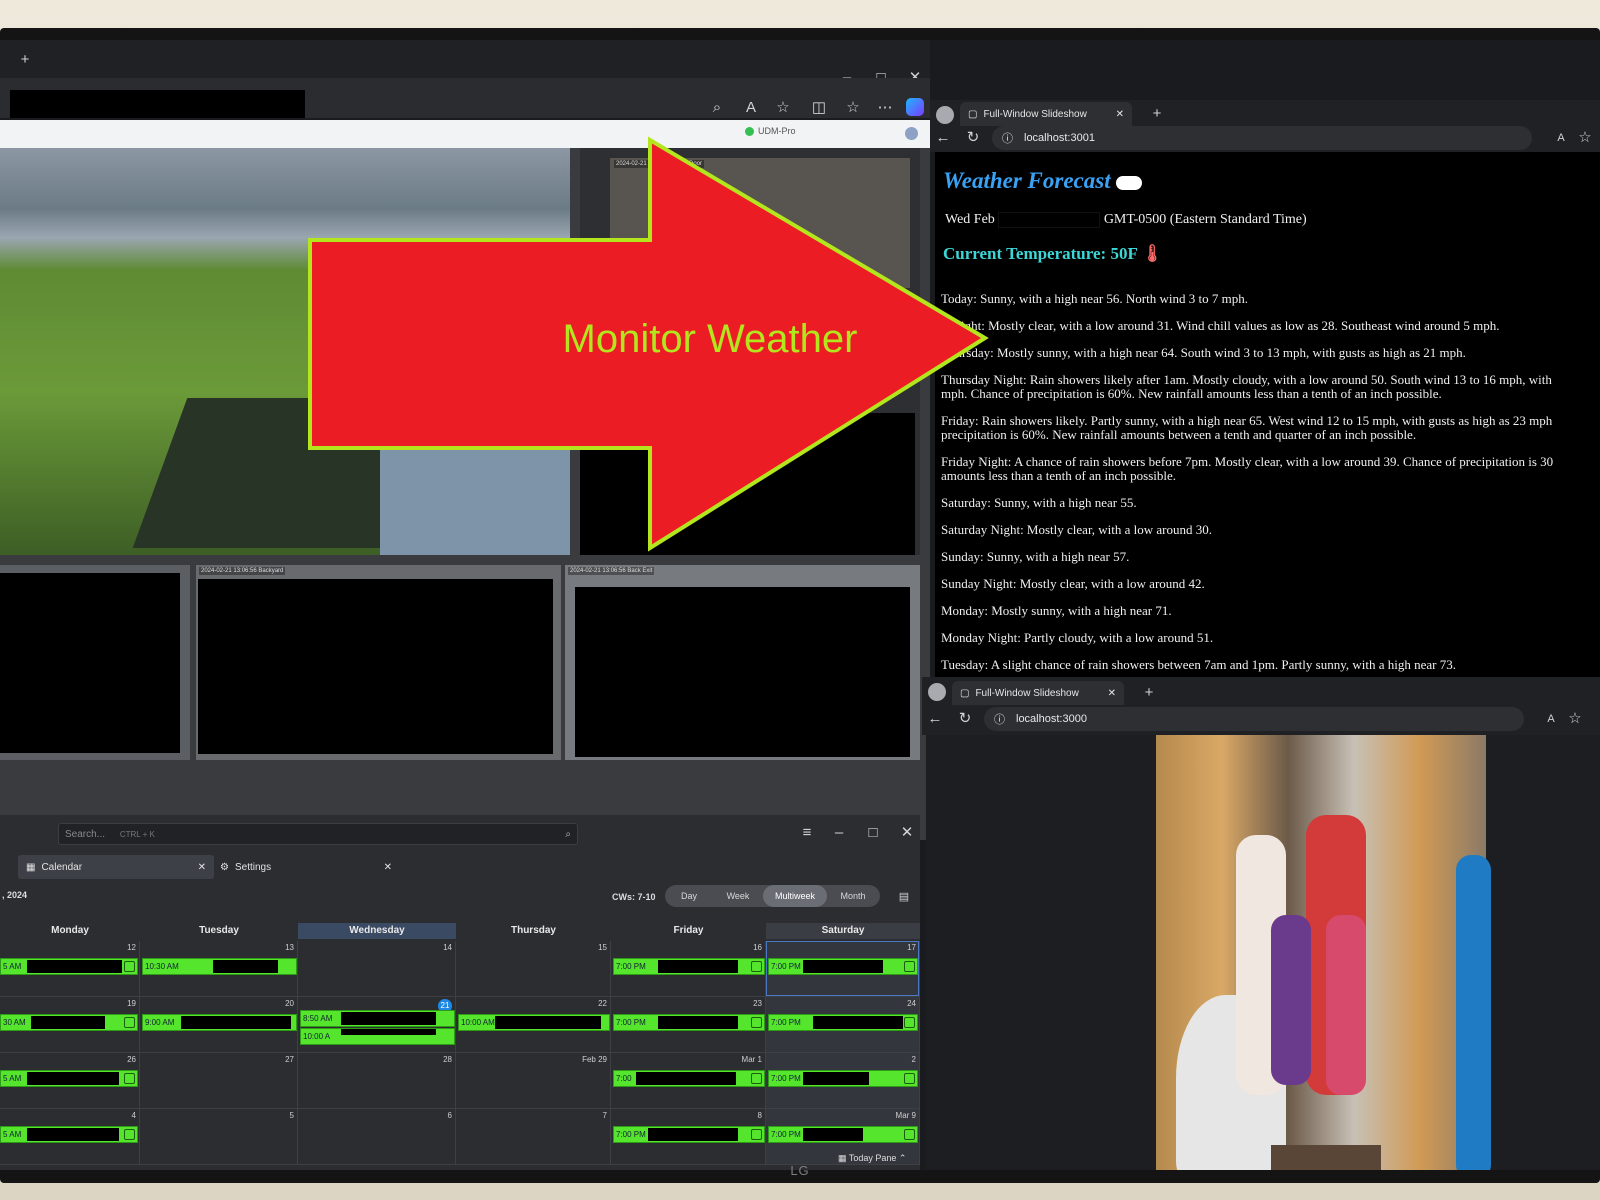  I want to click on camera-feed-side, so click(95, 662).